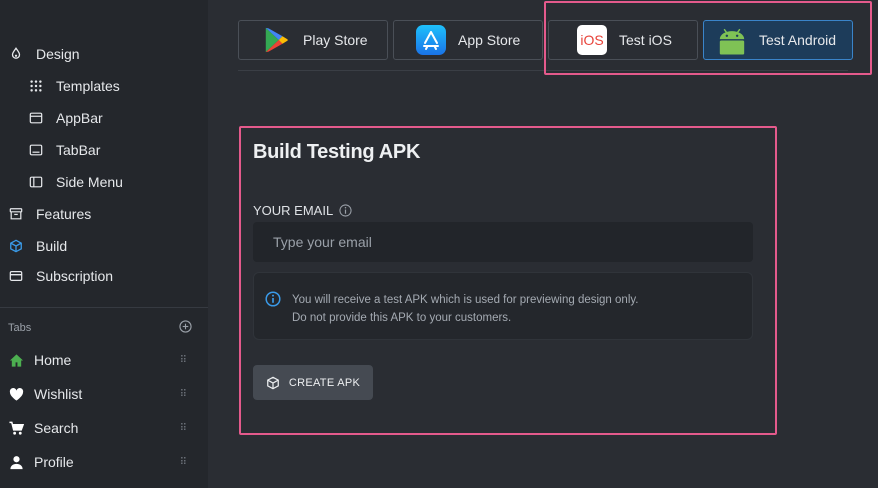 This screenshot has height=488, width=878. What do you see at coordinates (16, 462) in the screenshot?
I see `person-icon` at bounding box center [16, 462].